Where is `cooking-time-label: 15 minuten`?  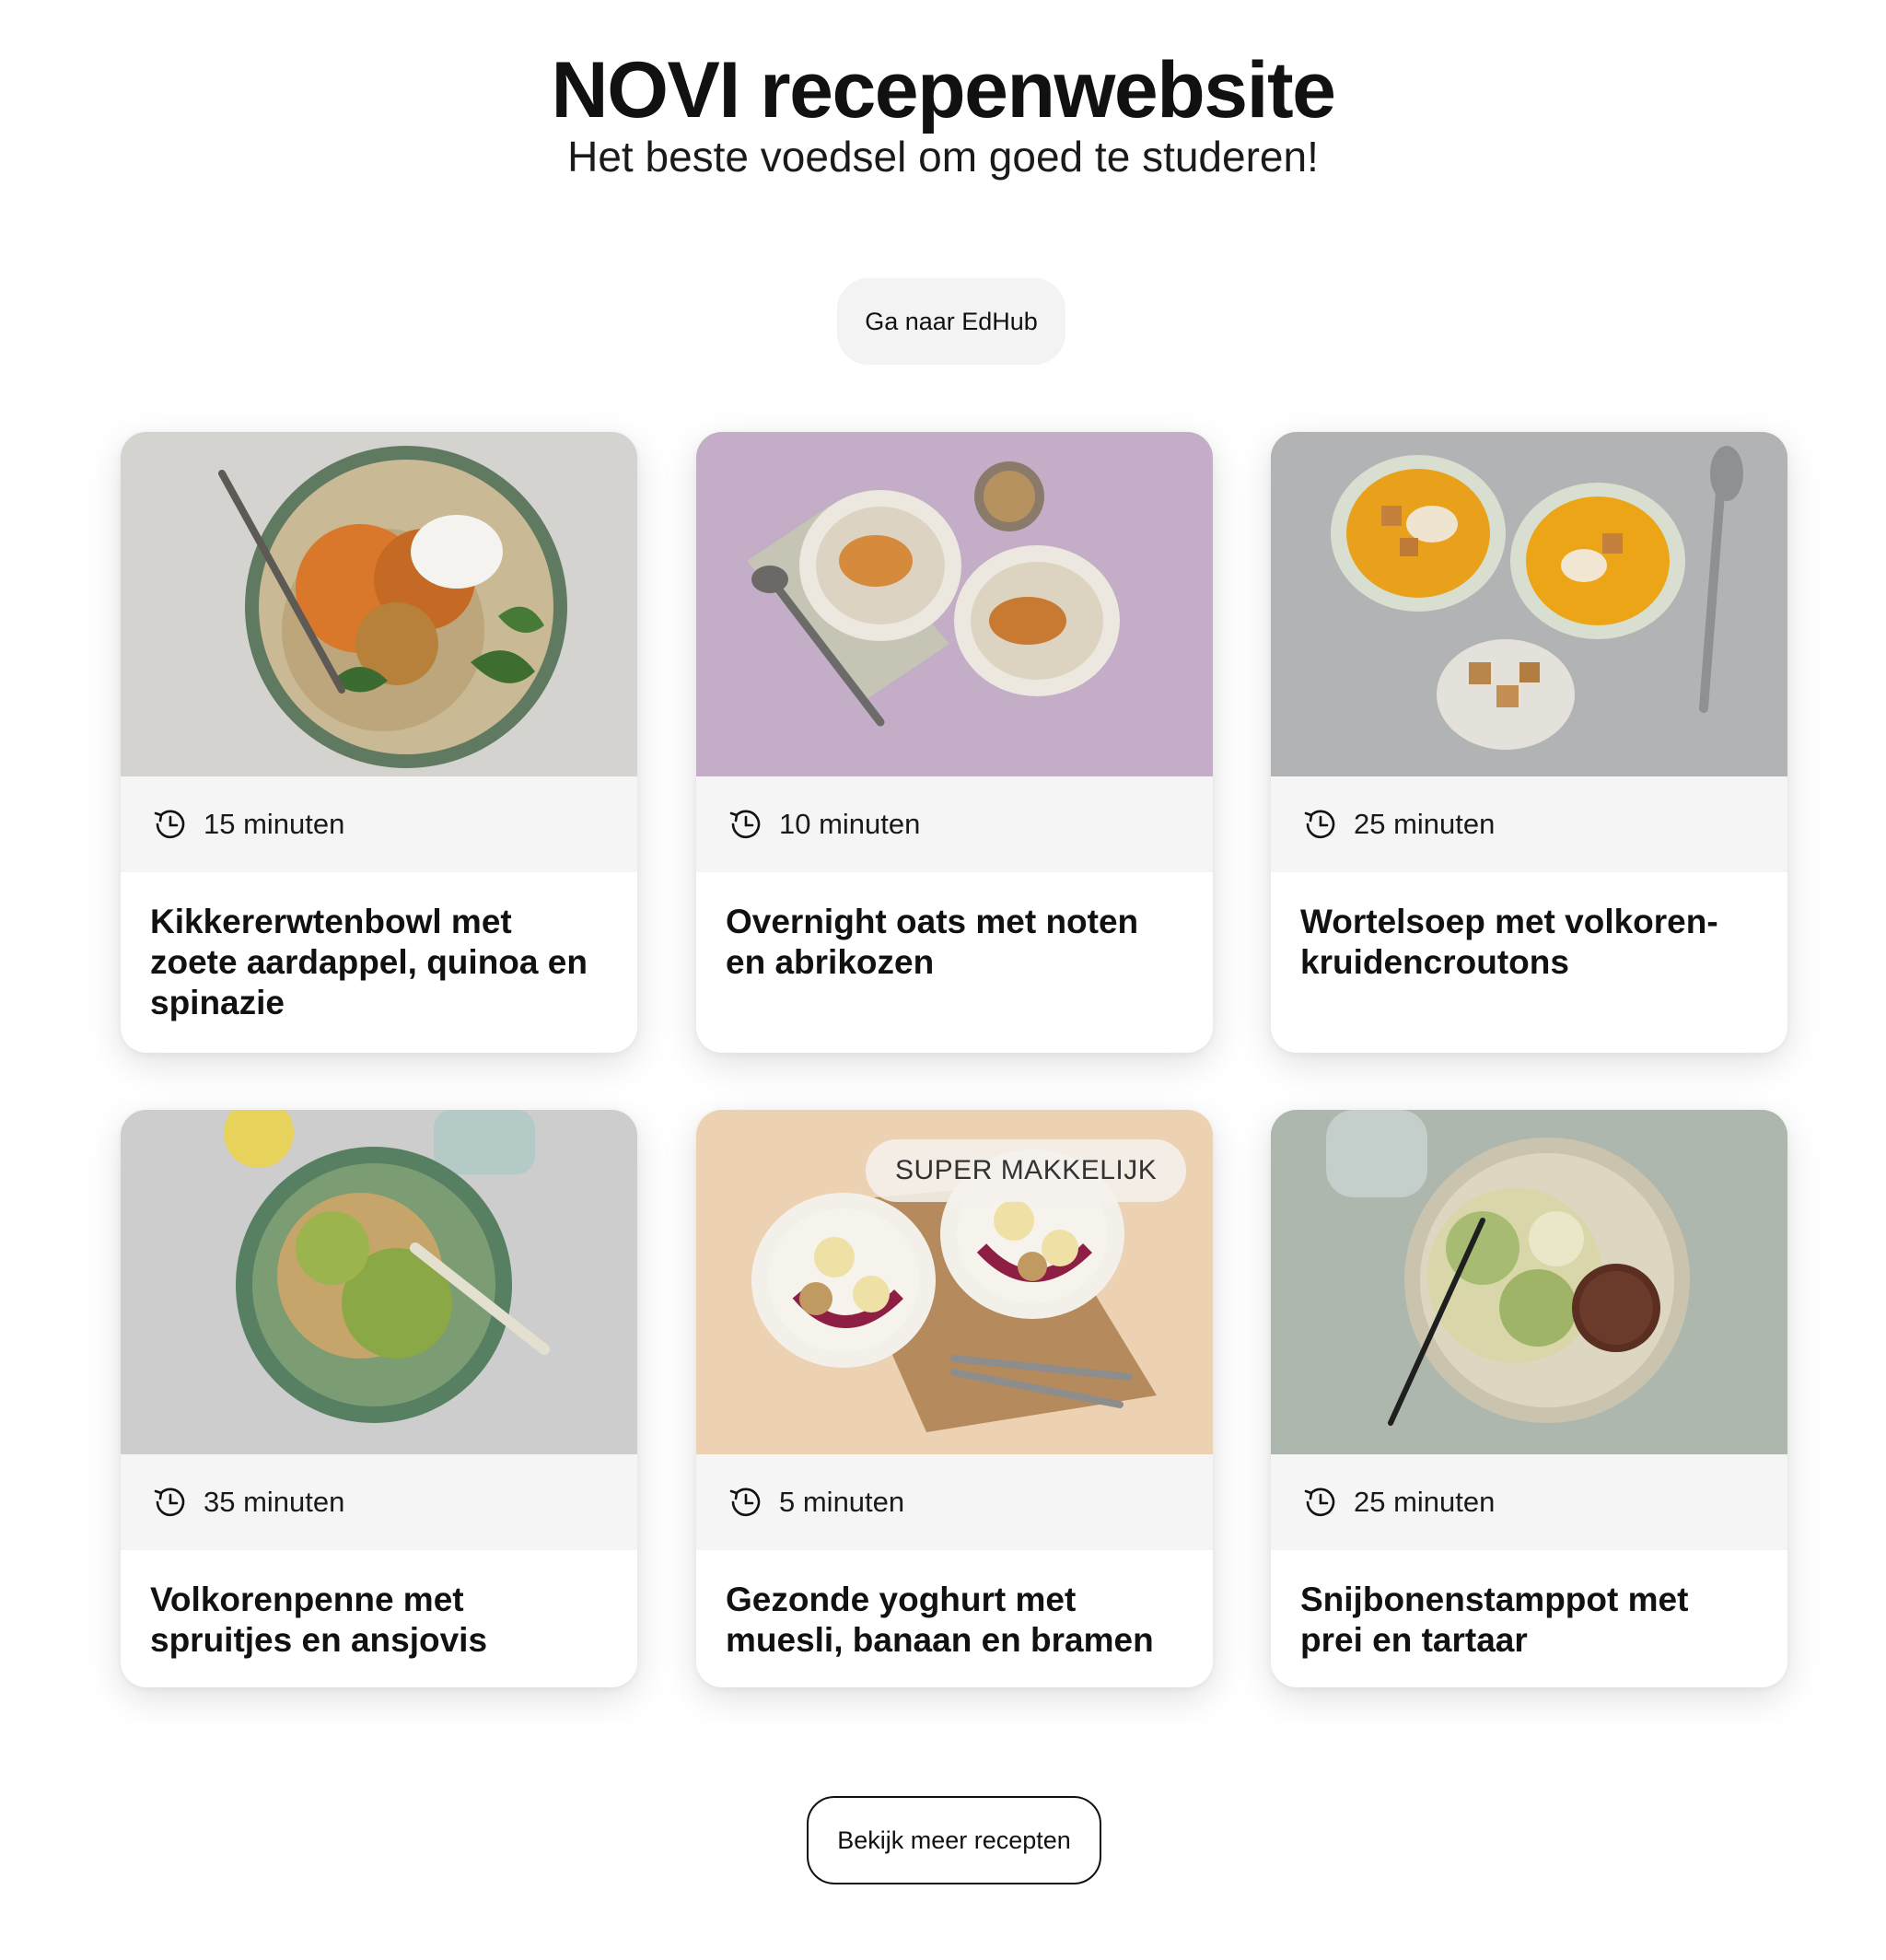 cooking-time-label: 15 minuten is located at coordinates (274, 824).